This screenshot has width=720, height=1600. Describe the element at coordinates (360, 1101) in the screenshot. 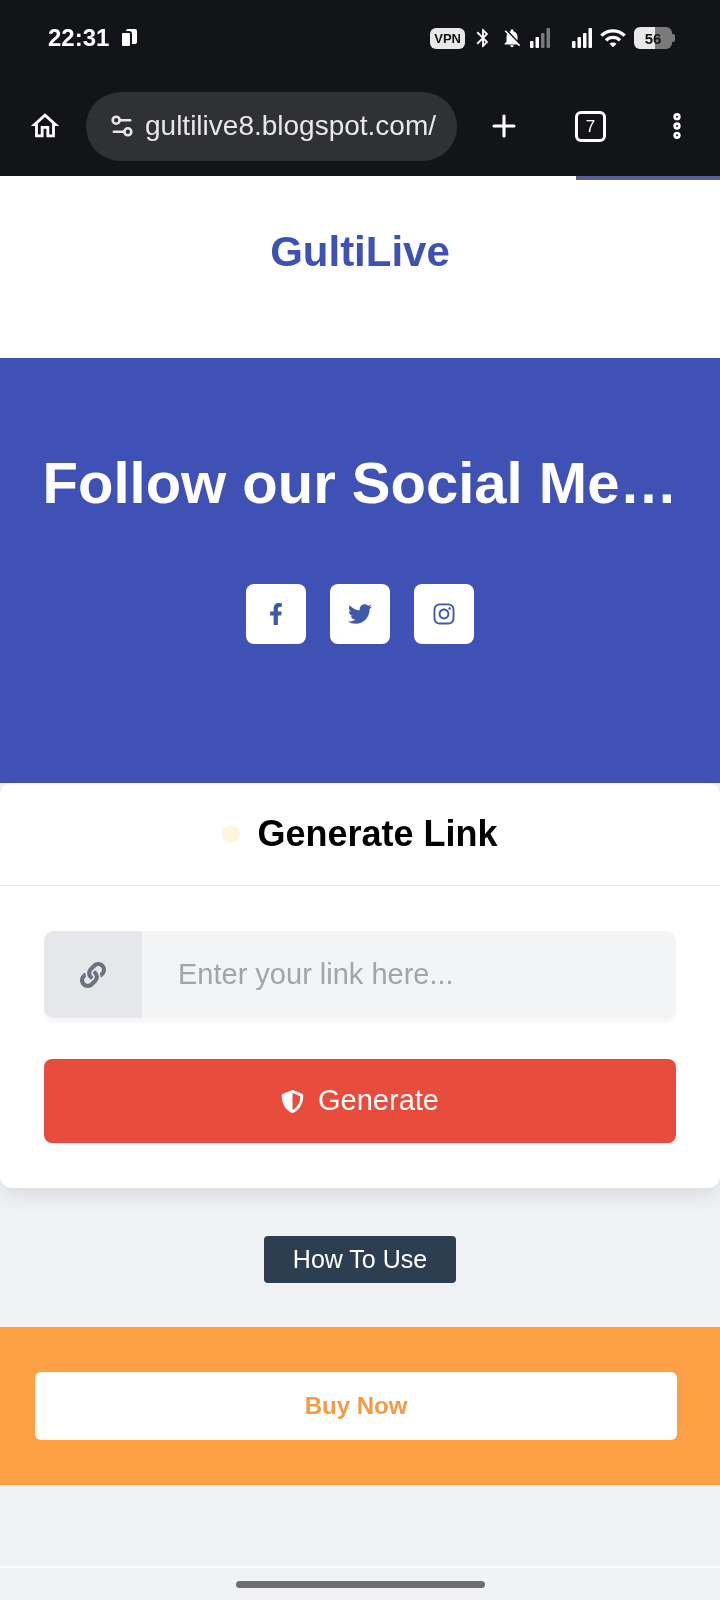

I see `generate-button: Generate` at that location.